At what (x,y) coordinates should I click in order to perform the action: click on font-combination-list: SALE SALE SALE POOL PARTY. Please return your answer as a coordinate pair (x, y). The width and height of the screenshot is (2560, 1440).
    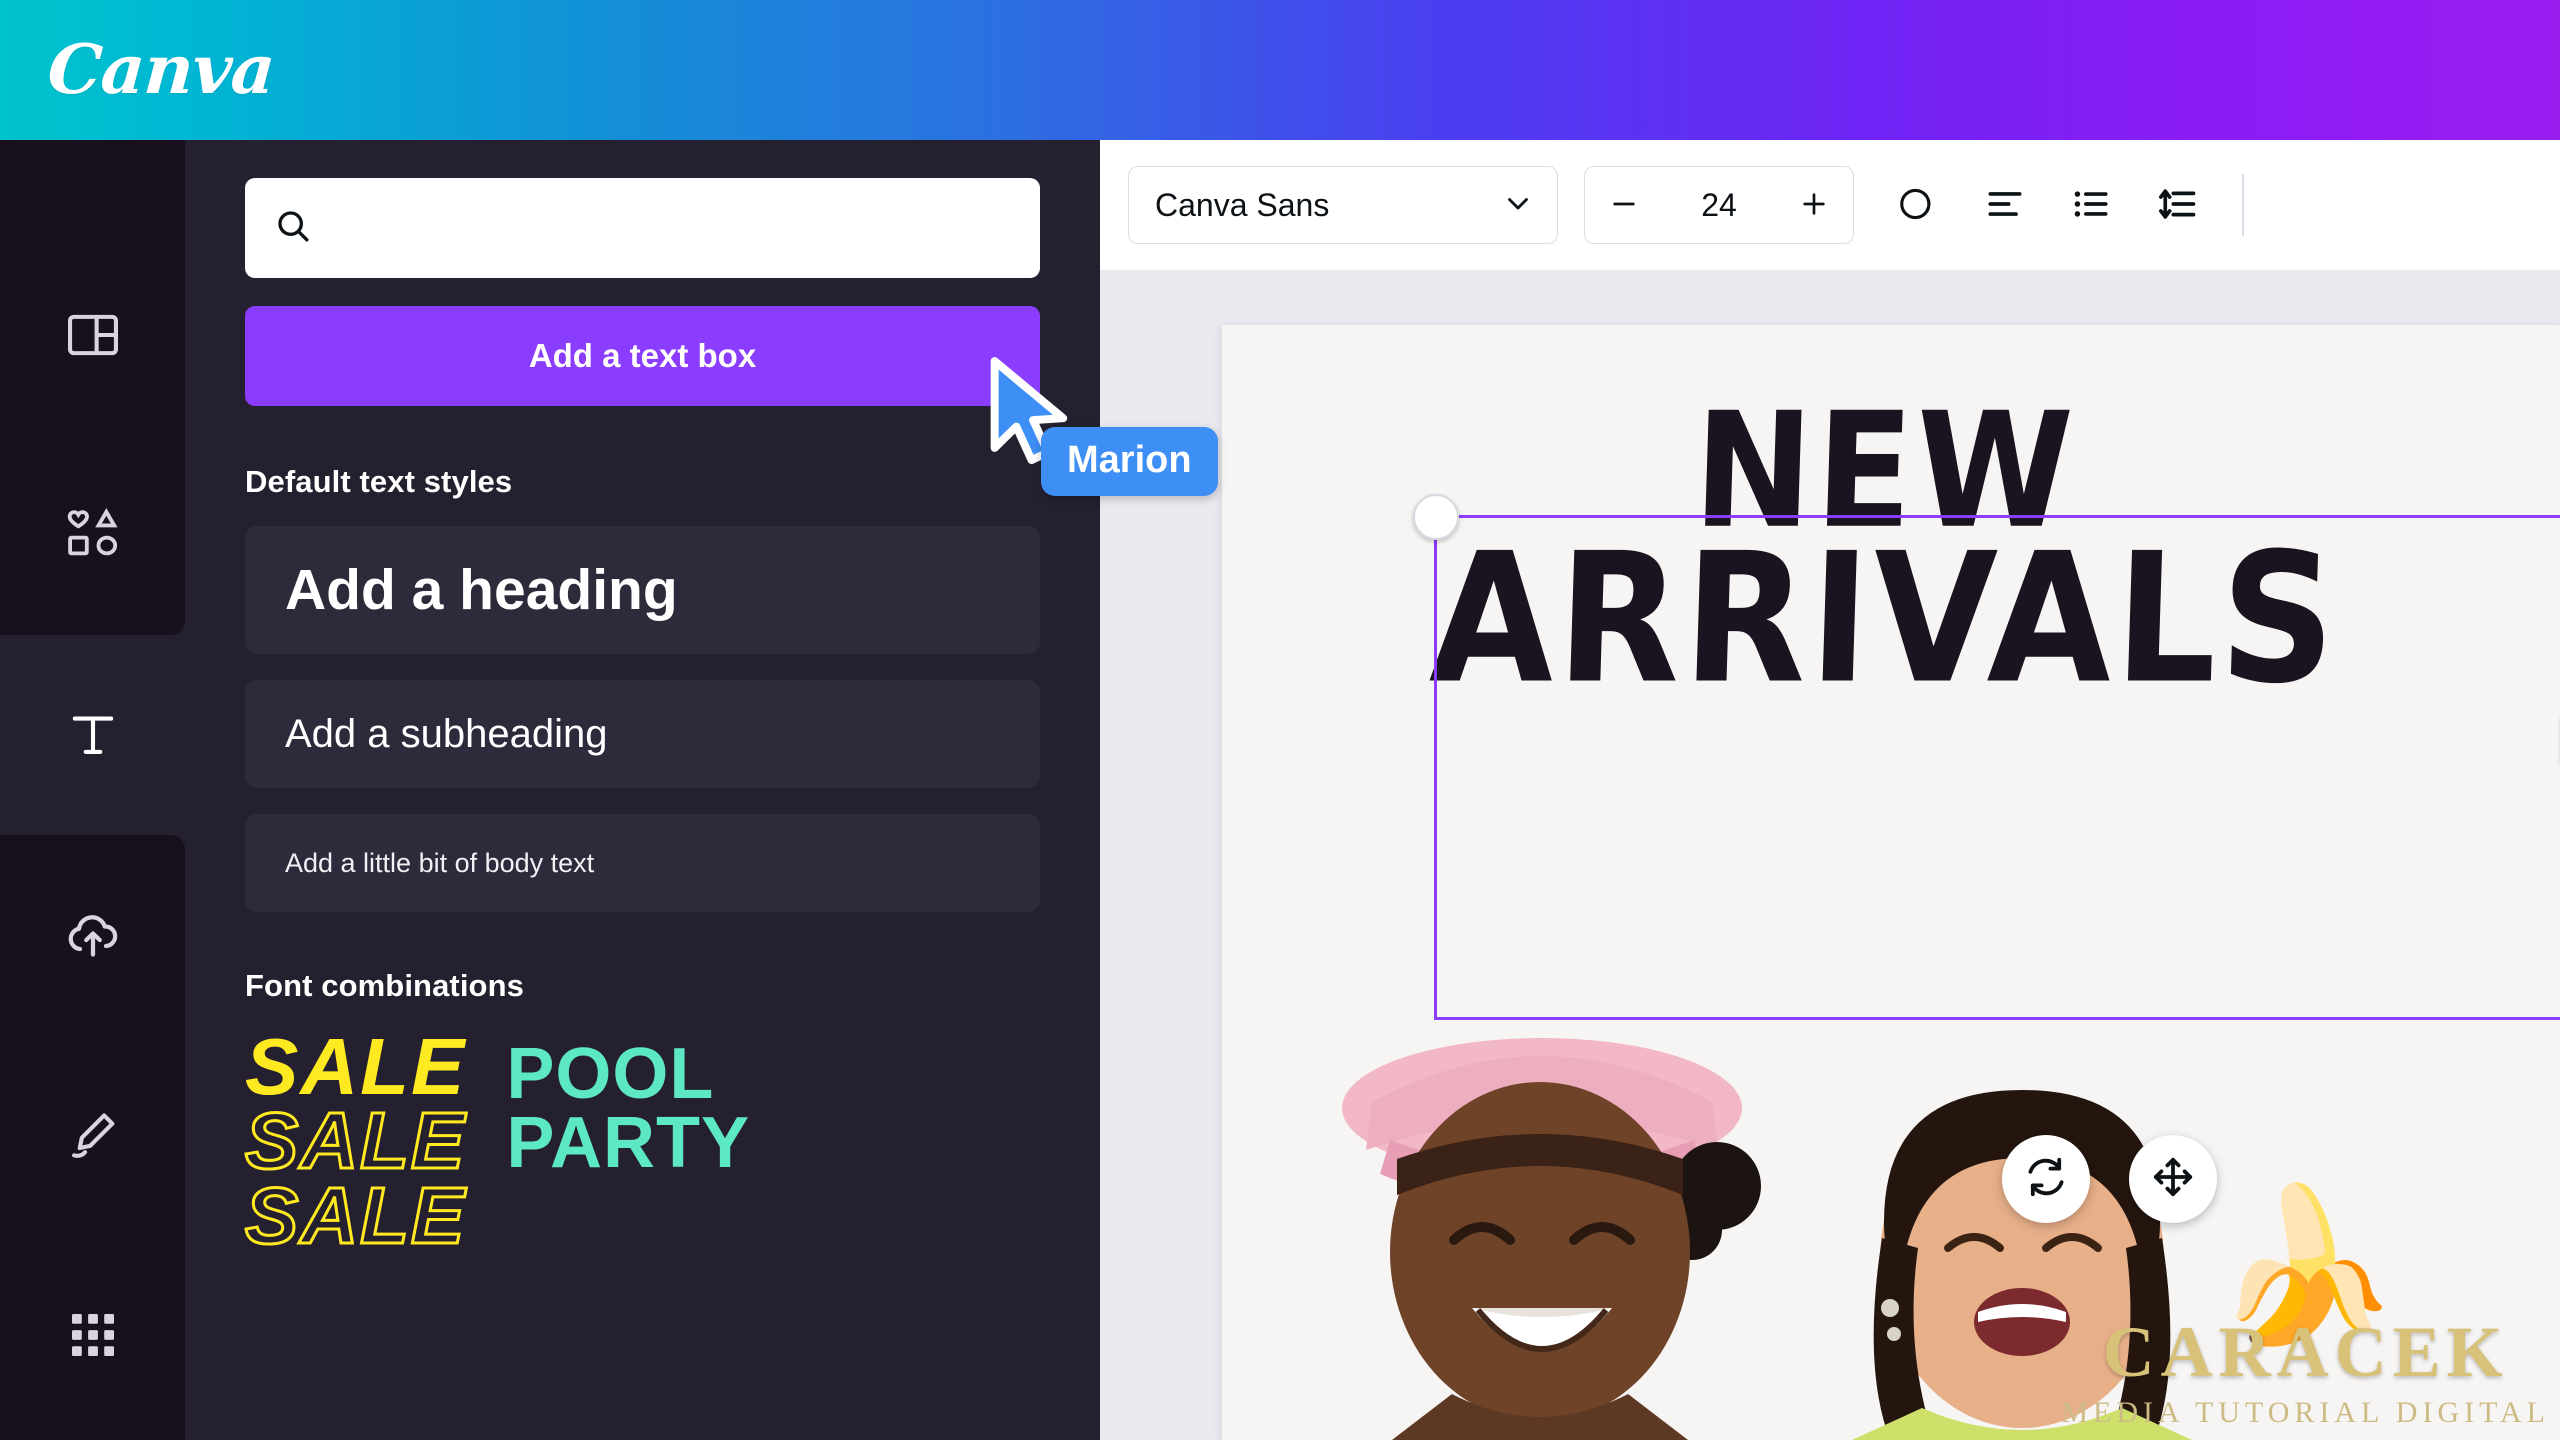
    Looking at the image, I should click on (641, 1141).